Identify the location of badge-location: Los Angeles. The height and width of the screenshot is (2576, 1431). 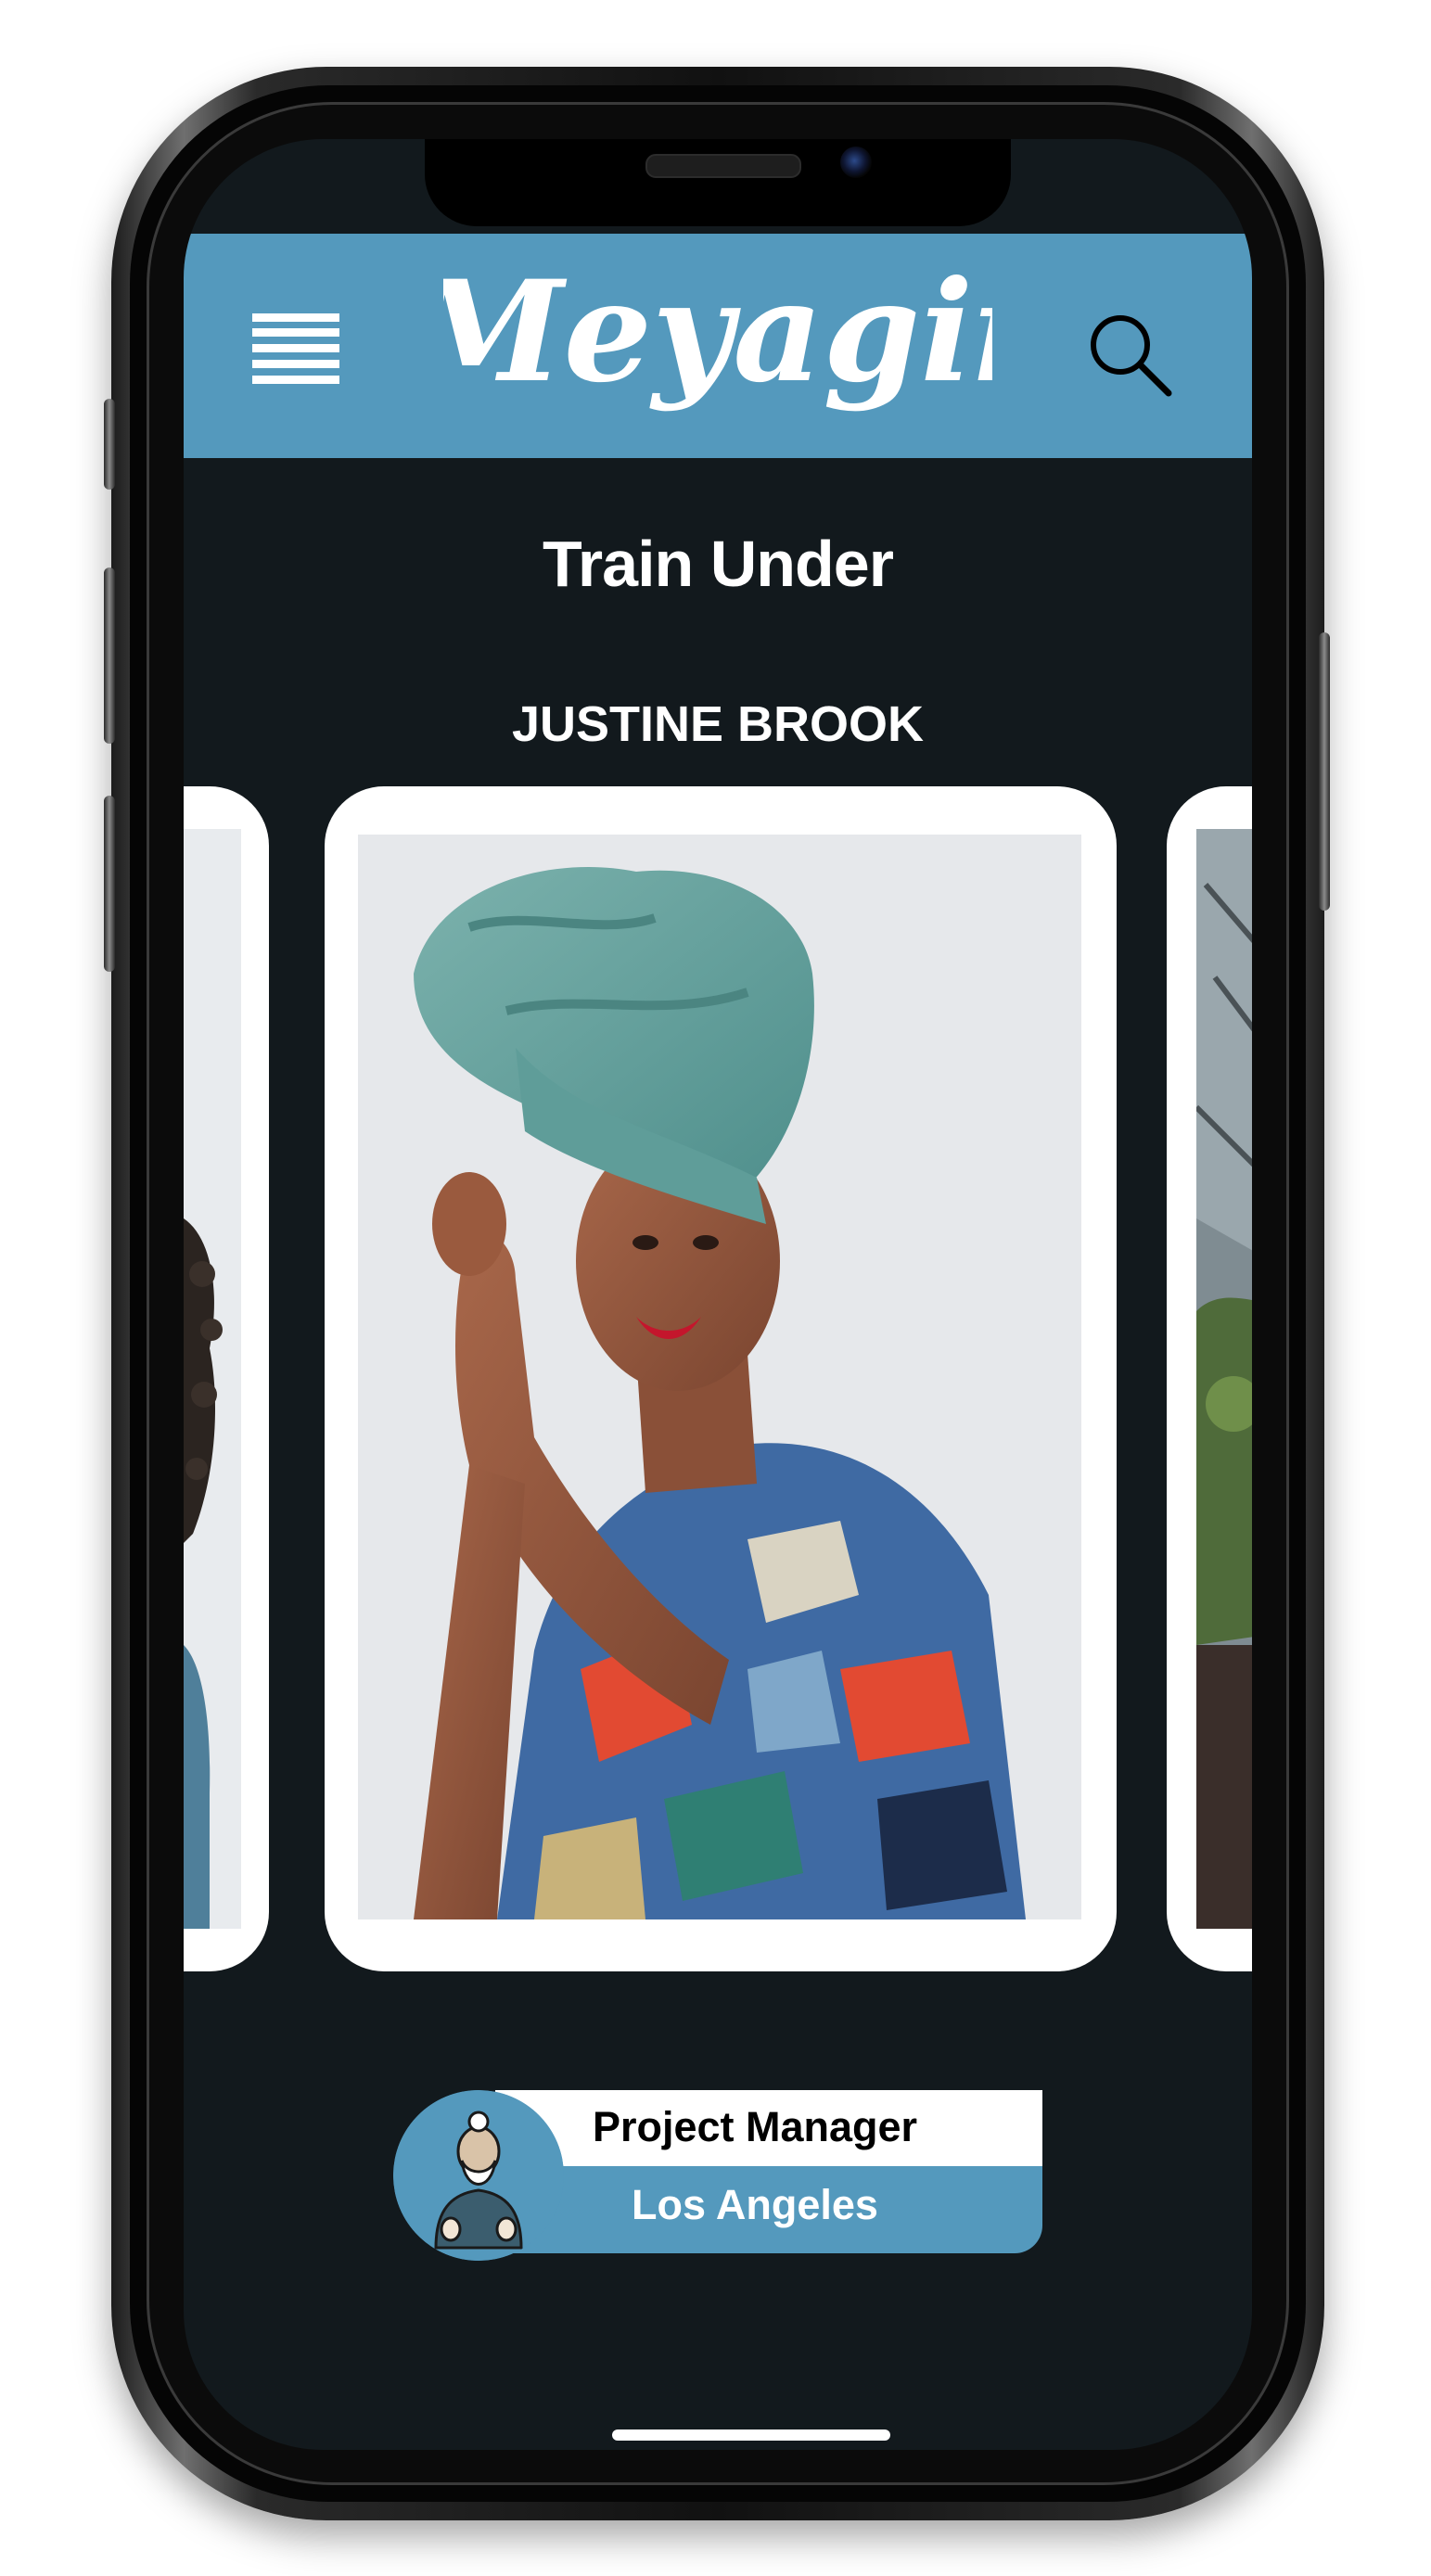
(755, 2205).